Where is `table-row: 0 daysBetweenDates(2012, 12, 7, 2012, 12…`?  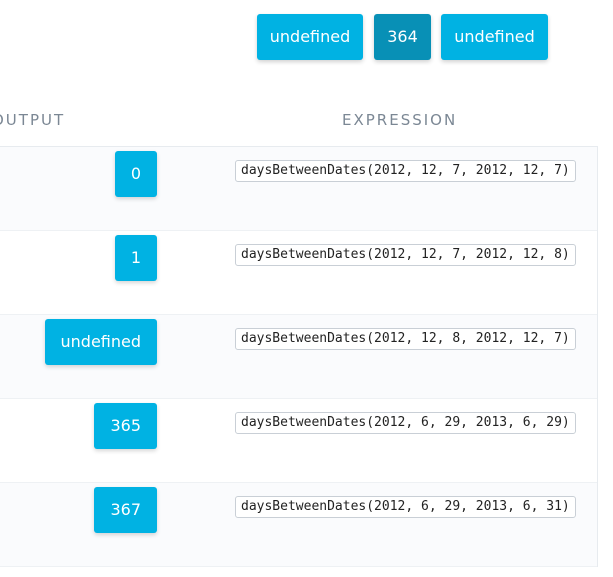
table-row: 0 daysBetweenDates(2012, 12, 7, 2012, 12… is located at coordinates (298, 189).